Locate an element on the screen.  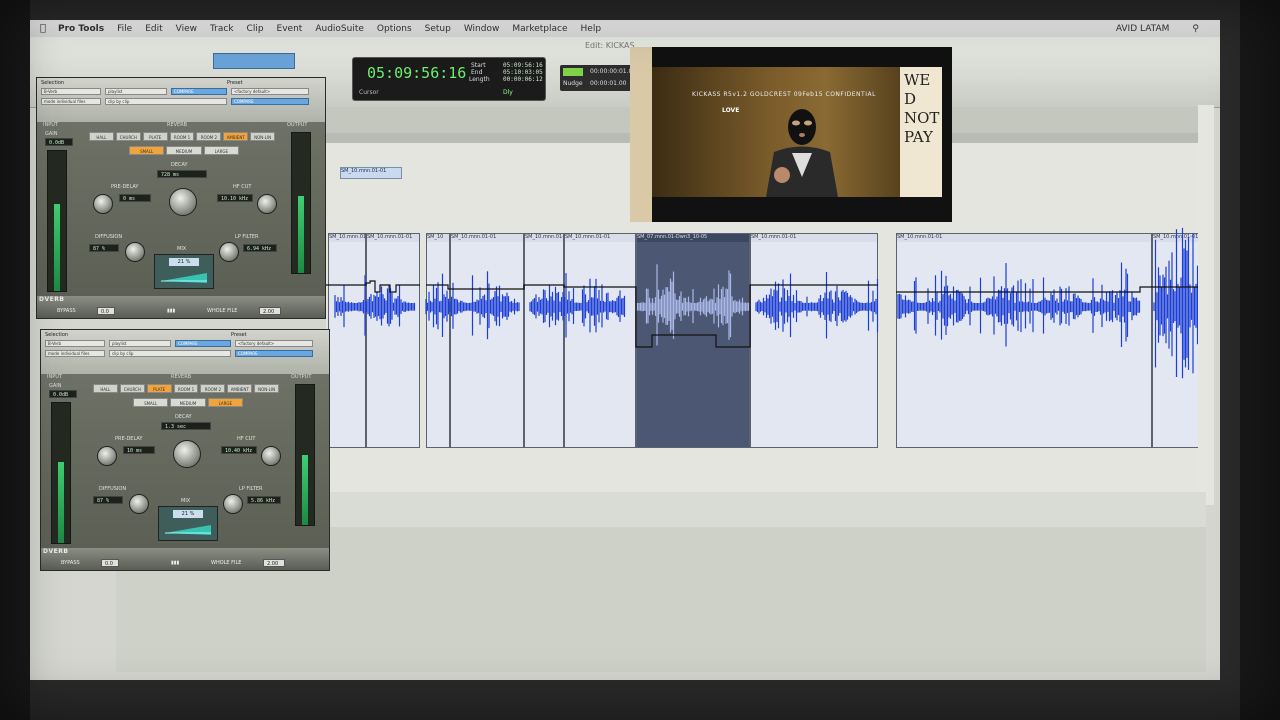
preset-label: Preset is located at coordinates (235, 83).